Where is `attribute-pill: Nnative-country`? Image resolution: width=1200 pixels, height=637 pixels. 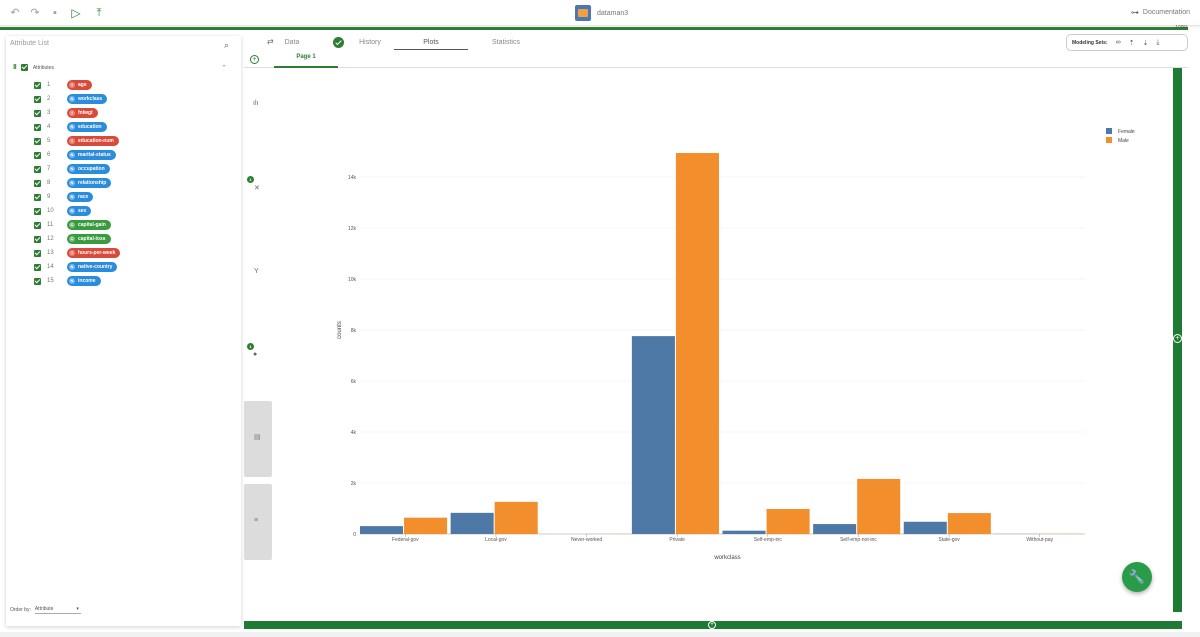
attribute-pill: Nnative-country is located at coordinates (92, 267).